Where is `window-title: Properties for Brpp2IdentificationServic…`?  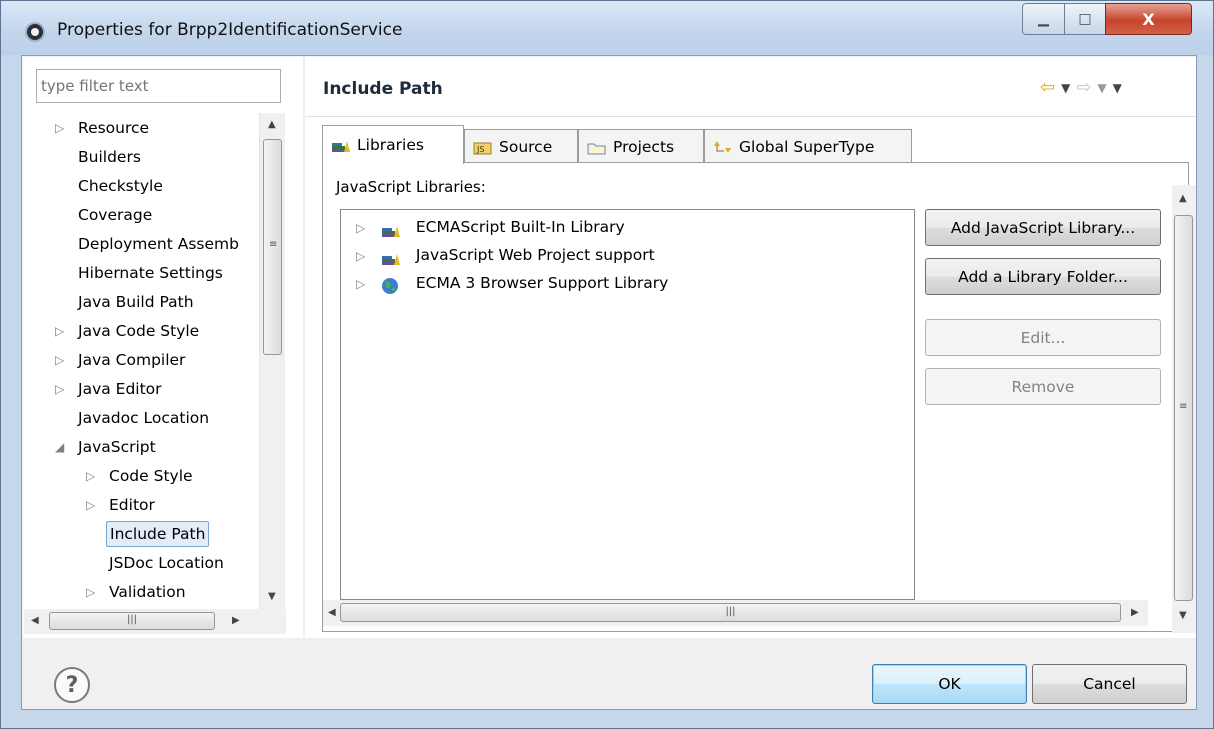 window-title: Properties for Brpp2IdentificationServic… is located at coordinates (230, 30).